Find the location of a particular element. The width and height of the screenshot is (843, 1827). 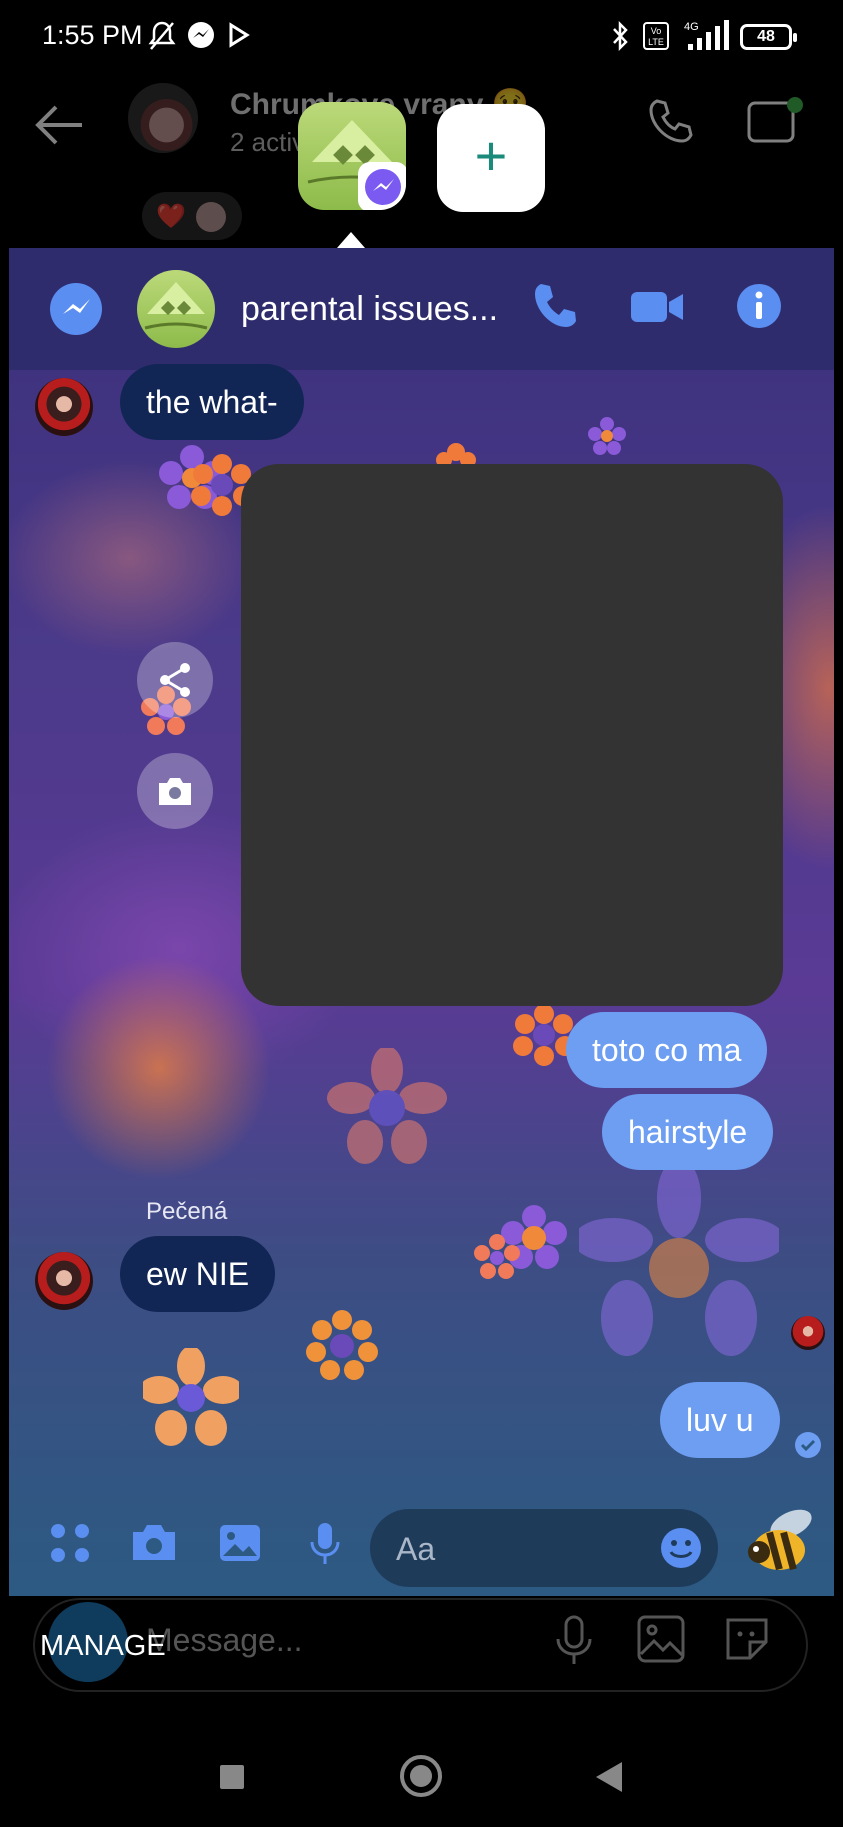

background-chat-header: Chrumkove vrany 😢 2 activ ❤️ is located at coordinates (421, 162).